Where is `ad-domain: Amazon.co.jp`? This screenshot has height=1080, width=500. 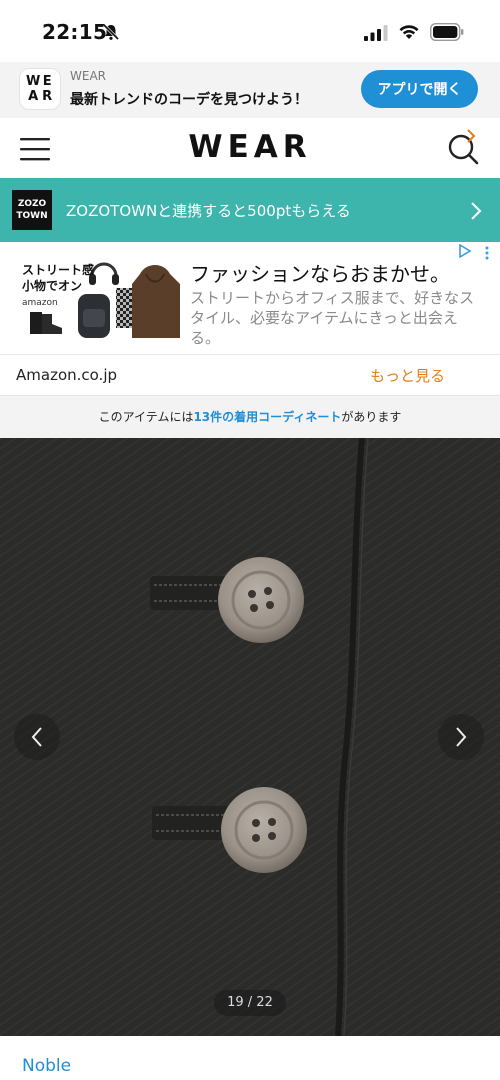
ad-domain: Amazon.co.jp is located at coordinates (67, 375).